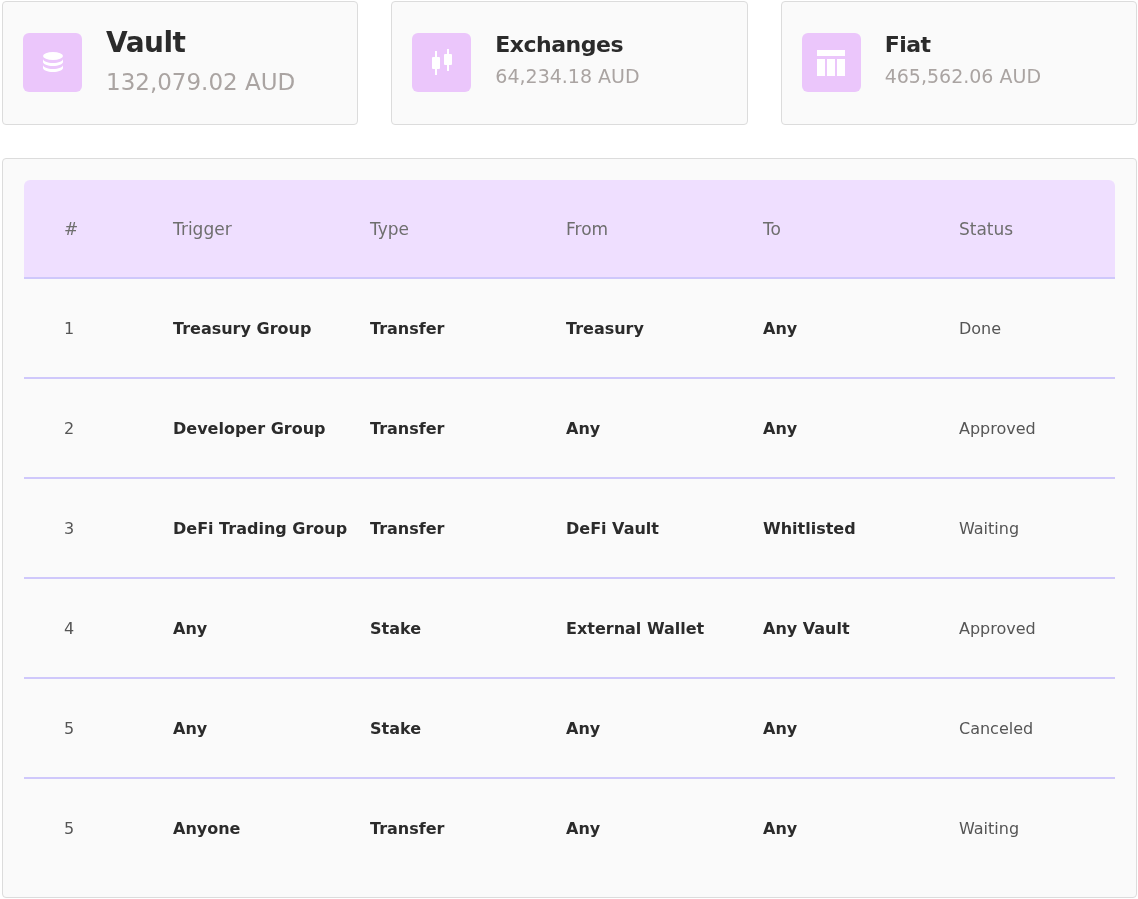 The image size is (1138, 899). I want to click on table-cell-text: Any Vault, so click(807, 628).